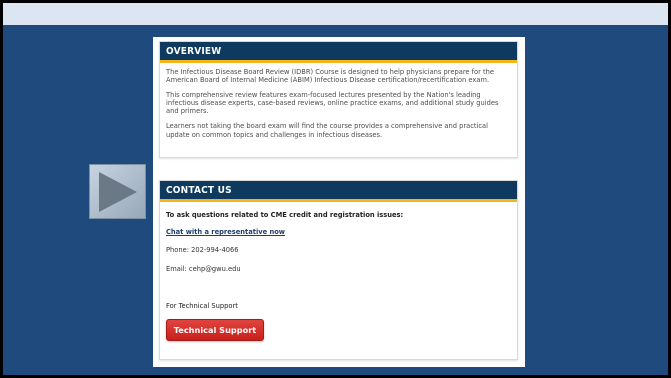 This screenshot has width=671, height=378. Describe the element at coordinates (202, 306) in the screenshot. I see `tech-support-label: For Technical Support` at that location.